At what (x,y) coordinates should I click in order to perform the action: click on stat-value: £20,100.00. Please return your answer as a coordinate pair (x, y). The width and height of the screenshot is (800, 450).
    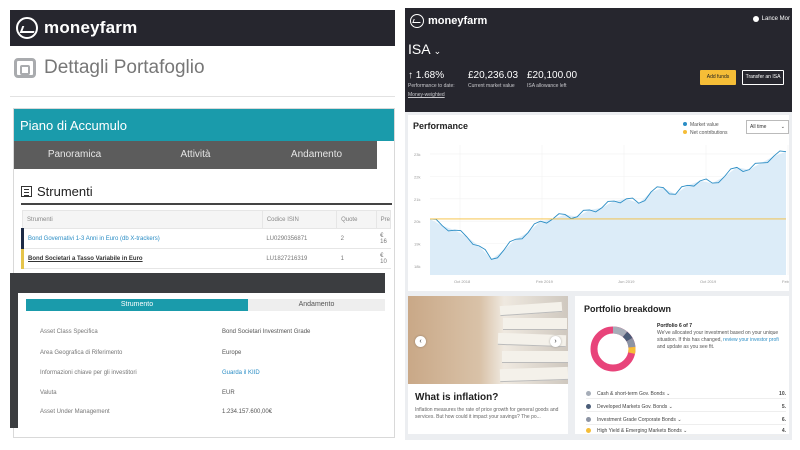
    Looking at the image, I should click on (552, 75).